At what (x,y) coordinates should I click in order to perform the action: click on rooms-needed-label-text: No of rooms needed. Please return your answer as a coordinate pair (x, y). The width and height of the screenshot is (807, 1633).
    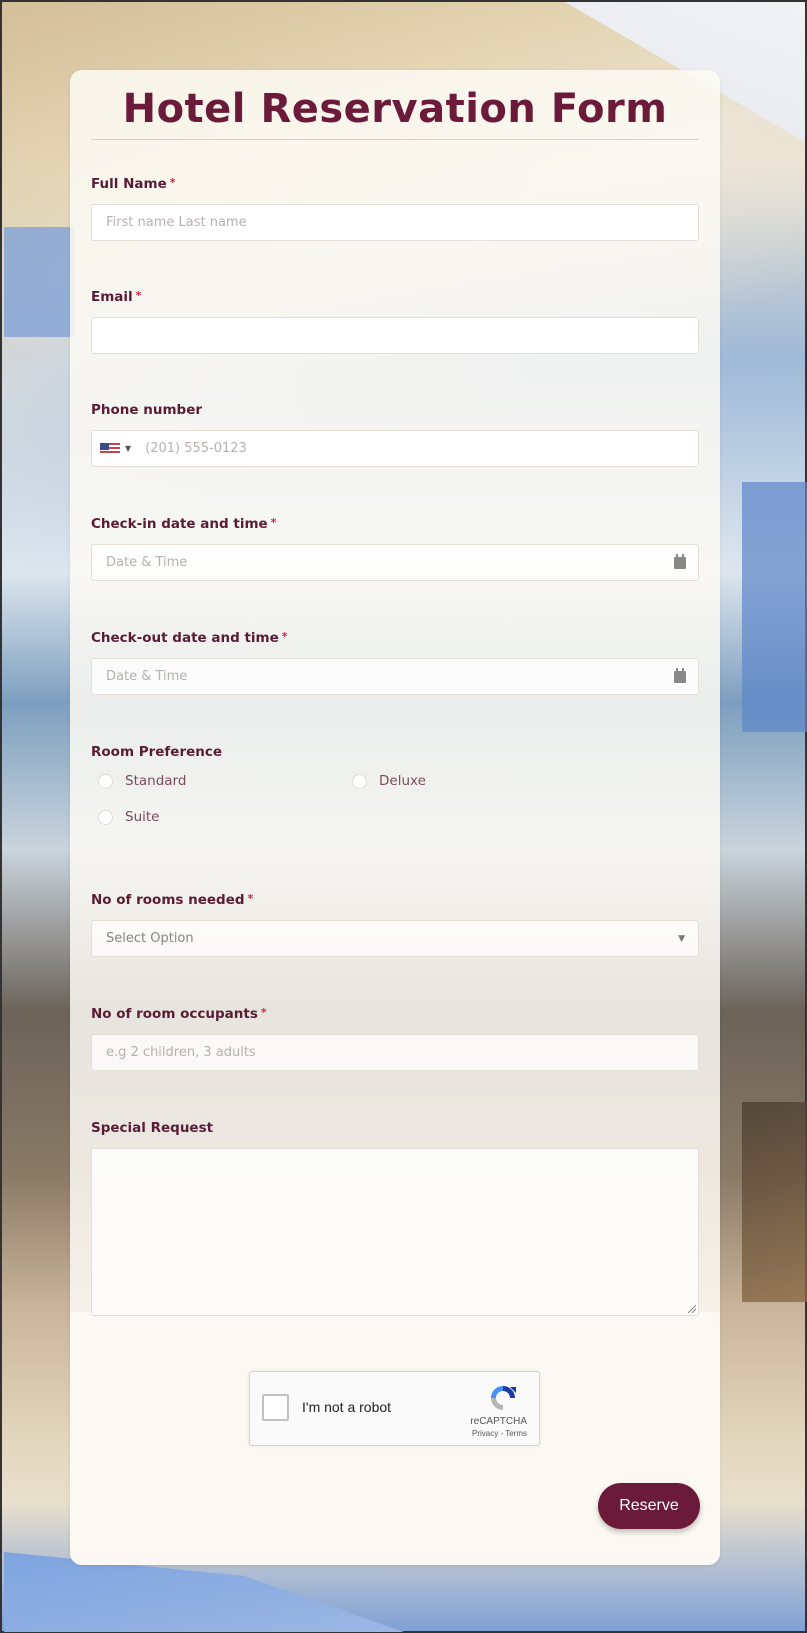
    Looking at the image, I should click on (168, 900).